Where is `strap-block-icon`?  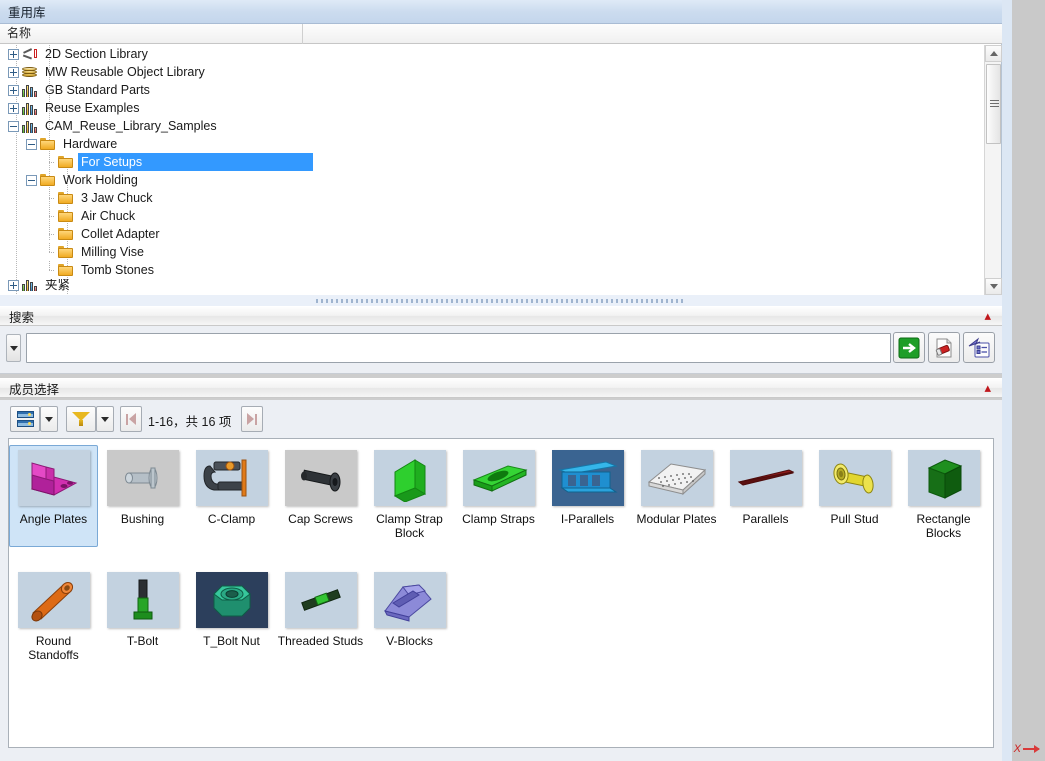 strap-block-icon is located at coordinates (409, 480).